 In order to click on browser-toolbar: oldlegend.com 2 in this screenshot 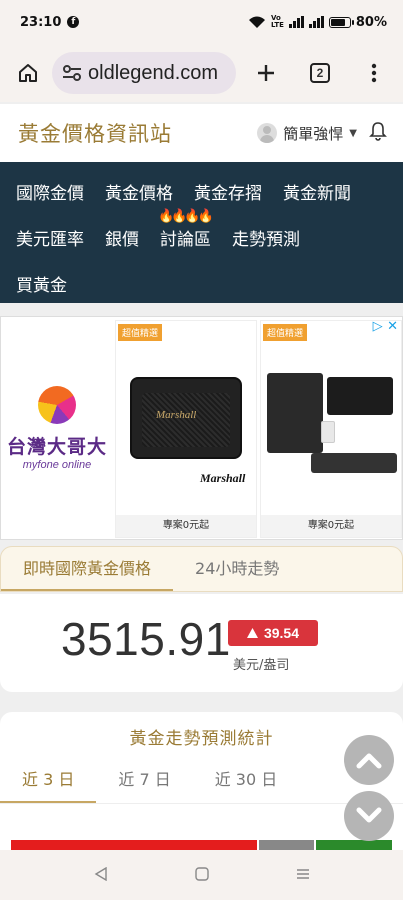, I will do `click(201, 73)`.